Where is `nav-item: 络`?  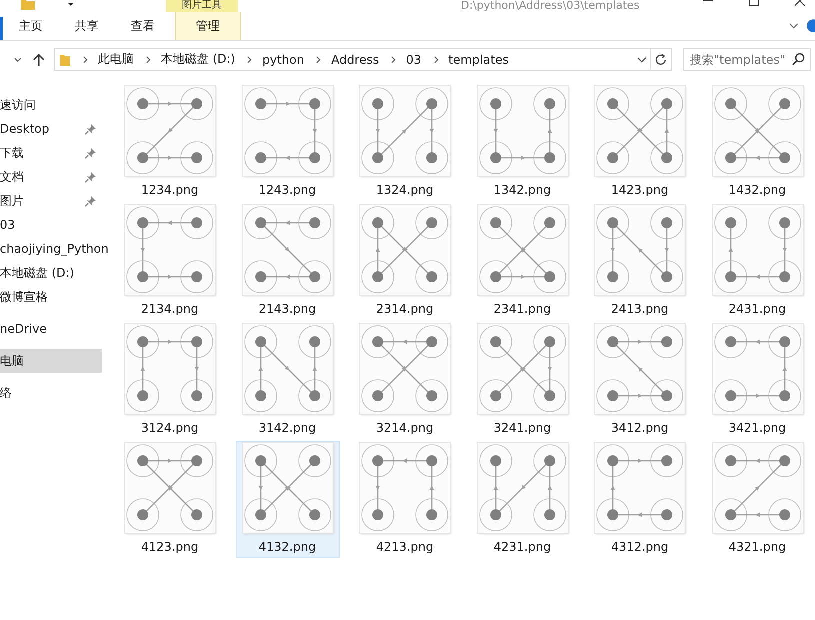
nav-item: 络 is located at coordinates (51, 393).